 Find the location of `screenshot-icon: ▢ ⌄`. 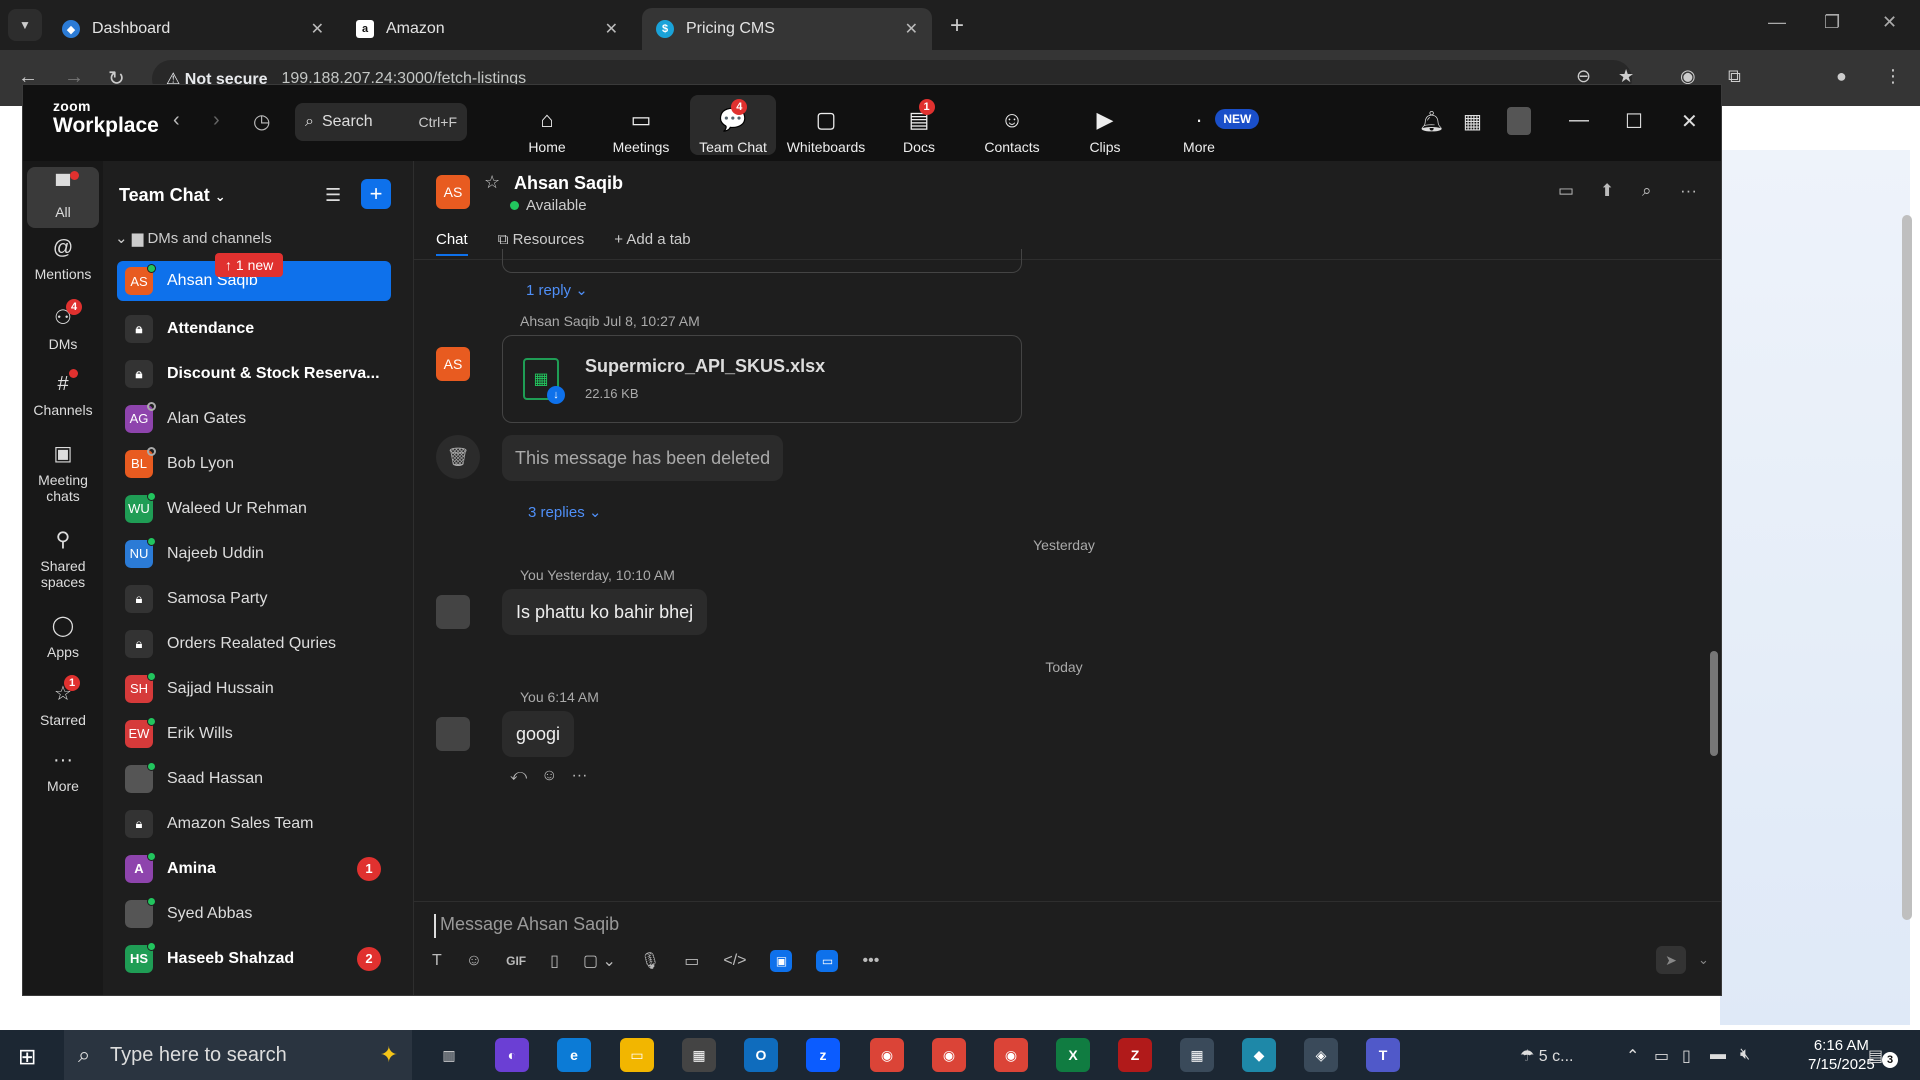

screenshot-icon: ▢ ⌄ is located at coordinates (599, 961).